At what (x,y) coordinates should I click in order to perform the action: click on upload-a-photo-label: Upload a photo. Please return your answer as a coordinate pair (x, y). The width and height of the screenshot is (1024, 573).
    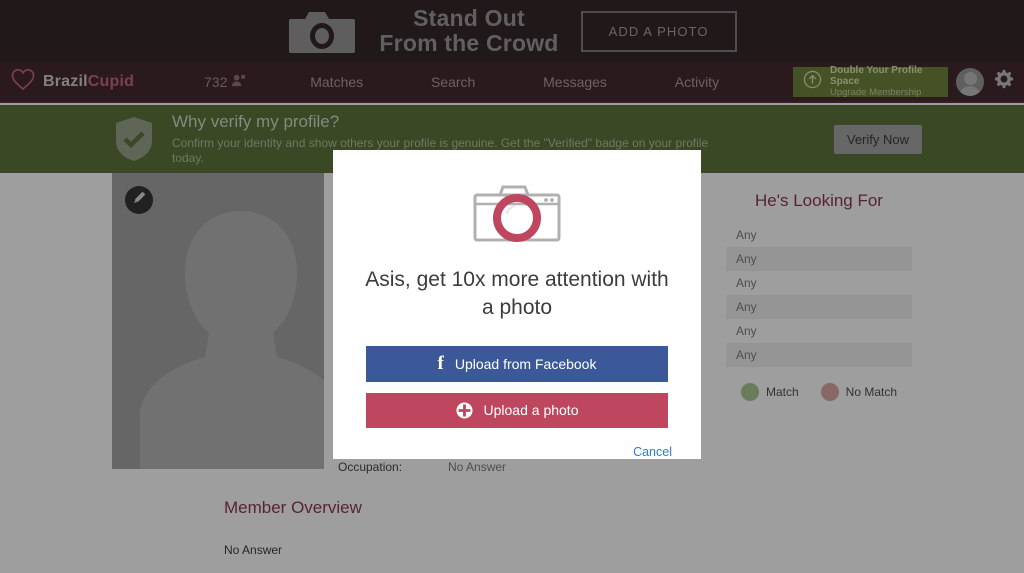
    Looking at the image, I should click on (531, 410).